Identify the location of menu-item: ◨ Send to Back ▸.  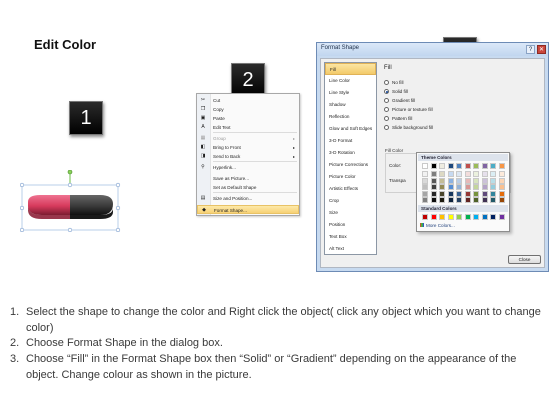
(248, 156).